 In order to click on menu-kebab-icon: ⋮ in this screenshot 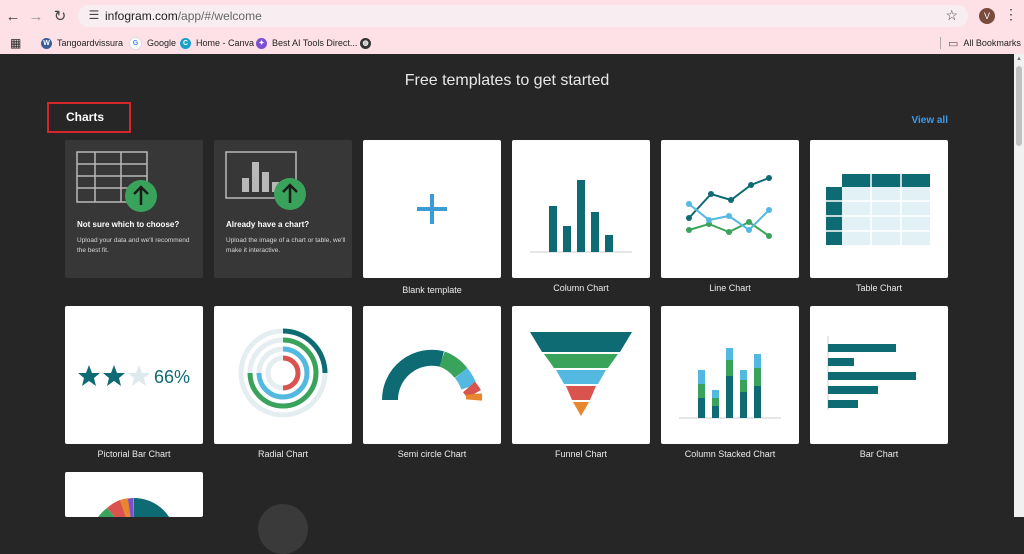, I will do `click(1011, 14)`.